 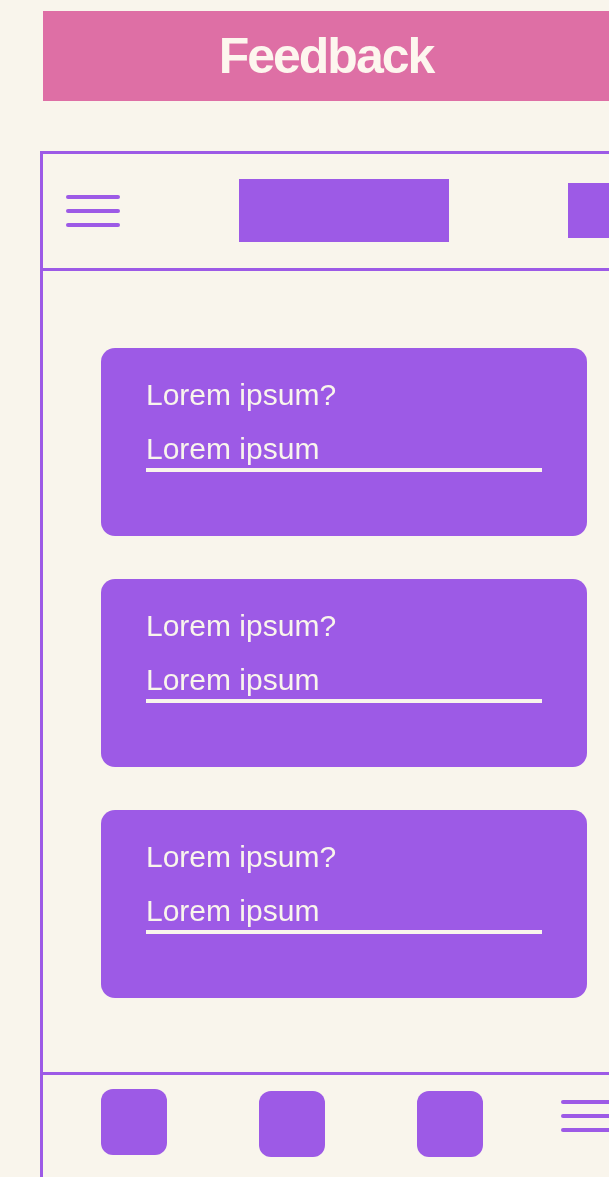 I want to click on menu-icon, so click(x=93, y=211).